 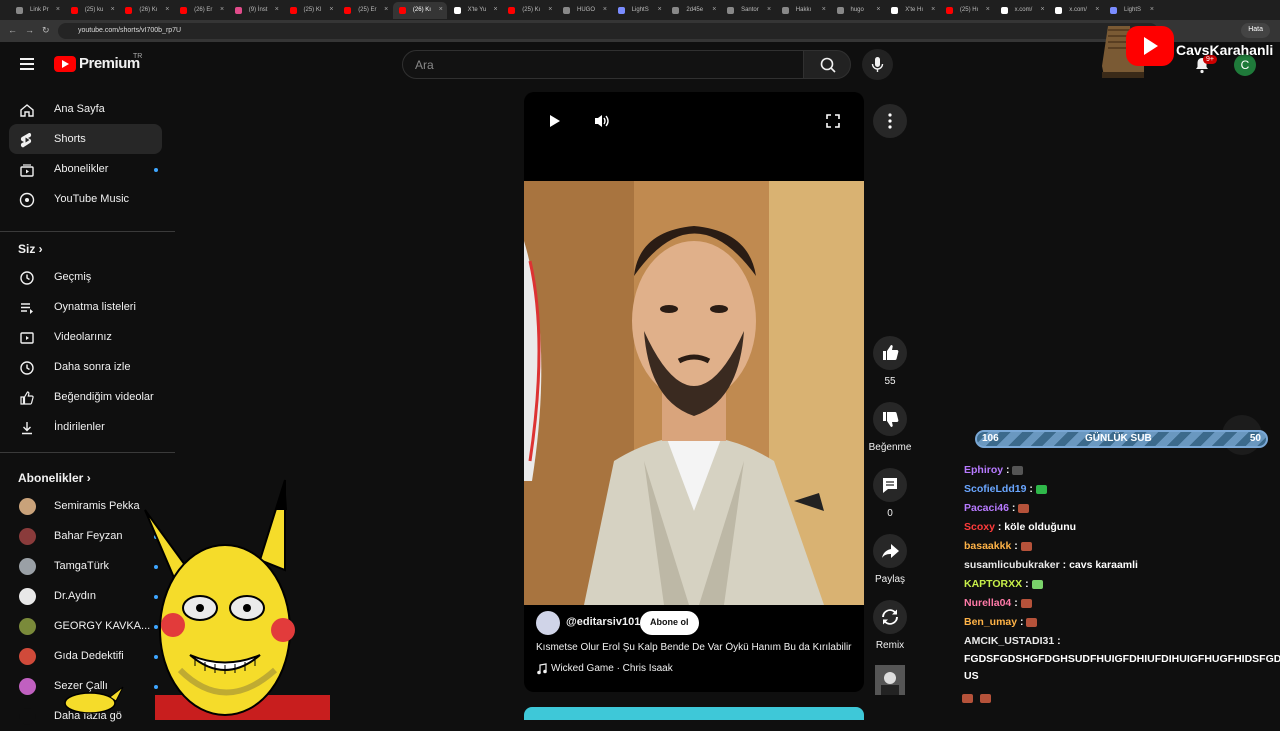 I want to click on url-field: youtube.com/shorts/vI700b_rp7U, so click(x=608, y=31).